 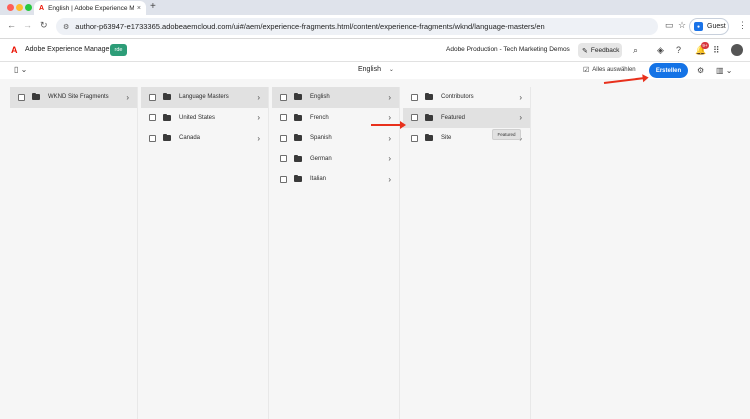 I want to click on site-info-icon: ⚙, so click(x=66, y=27).